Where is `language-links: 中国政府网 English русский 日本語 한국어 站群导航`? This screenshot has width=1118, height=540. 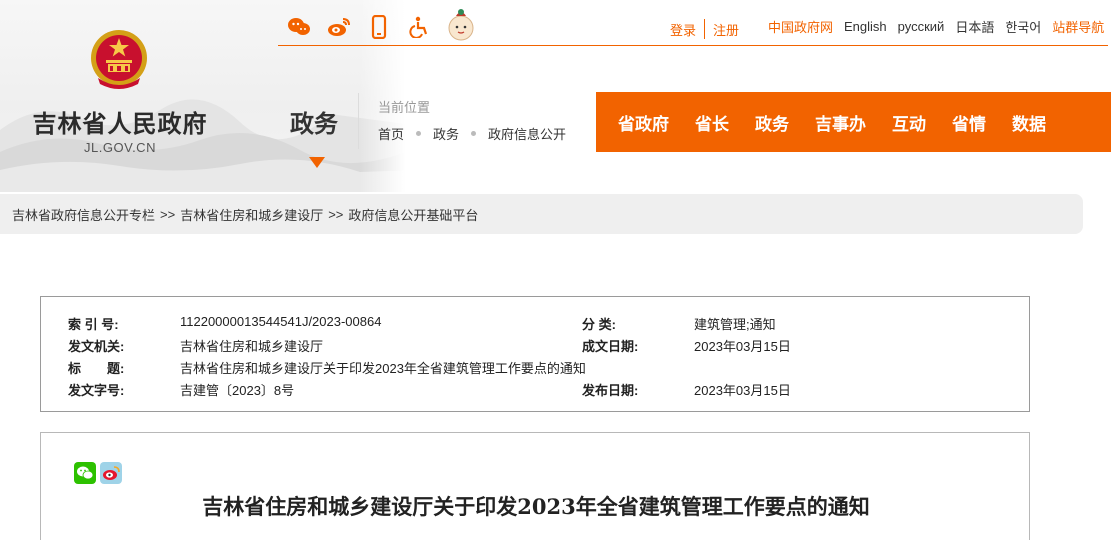
language-links: 中国政府网 English русский 日本語 한국어 站群导航 is located at coordinates (936, 26).